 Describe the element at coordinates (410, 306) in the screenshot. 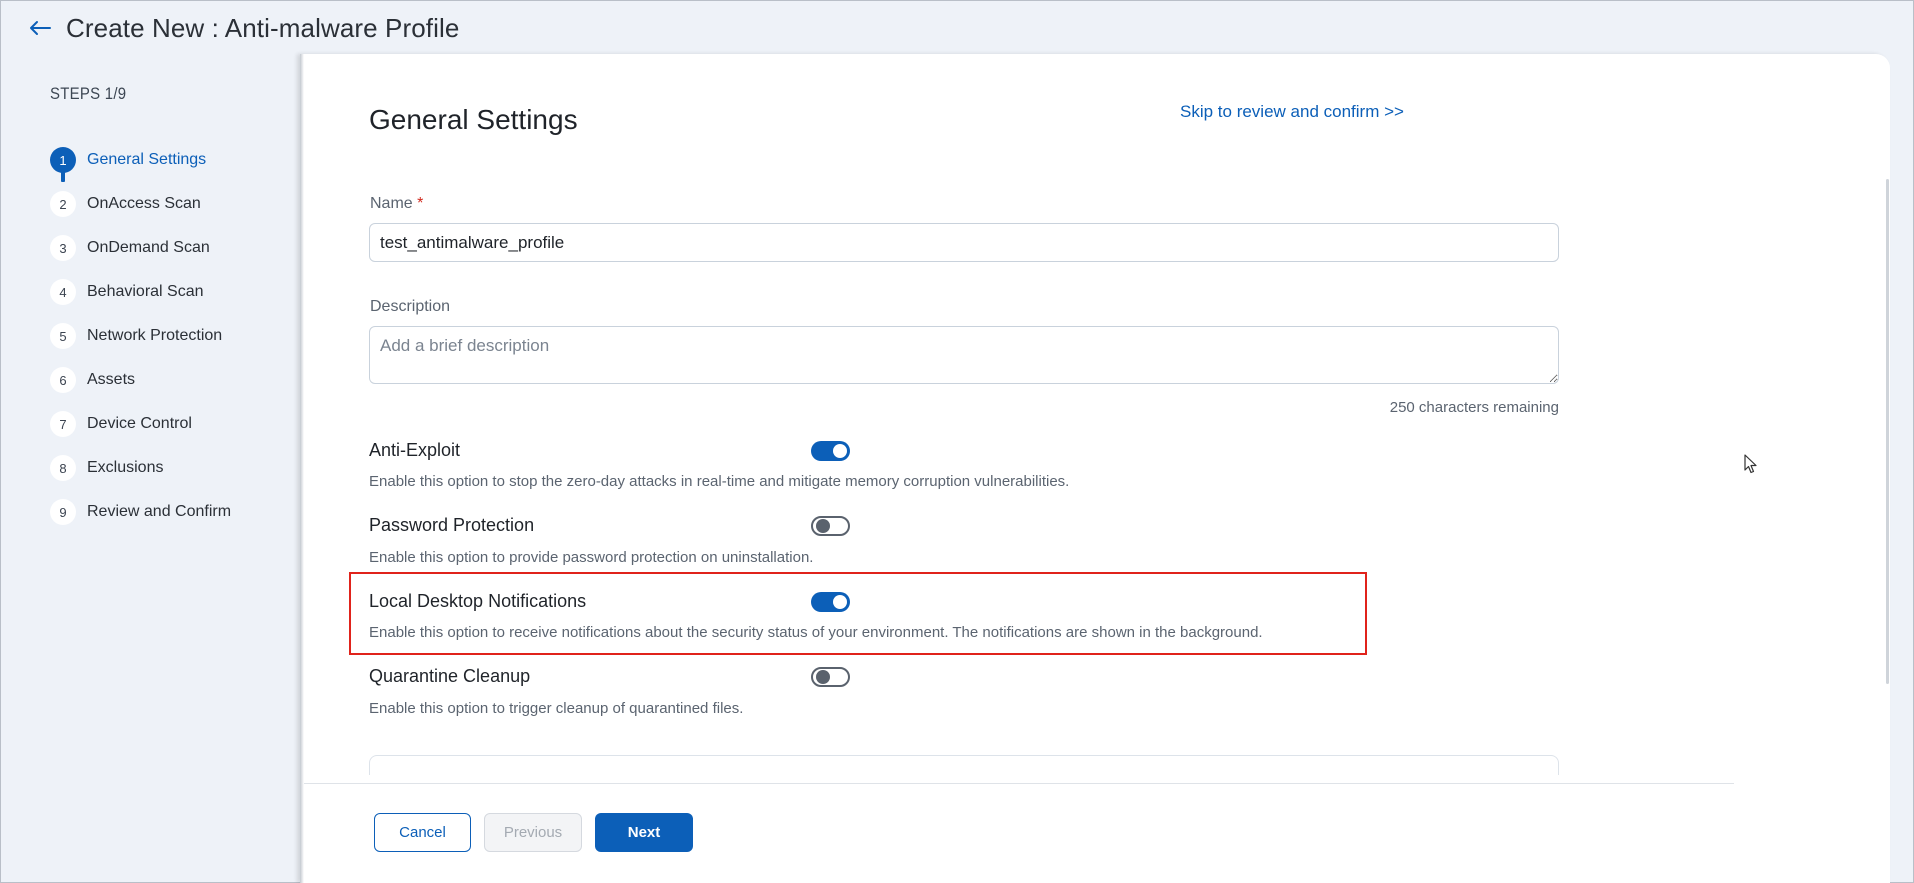

I see `description-label: Description` at that location.